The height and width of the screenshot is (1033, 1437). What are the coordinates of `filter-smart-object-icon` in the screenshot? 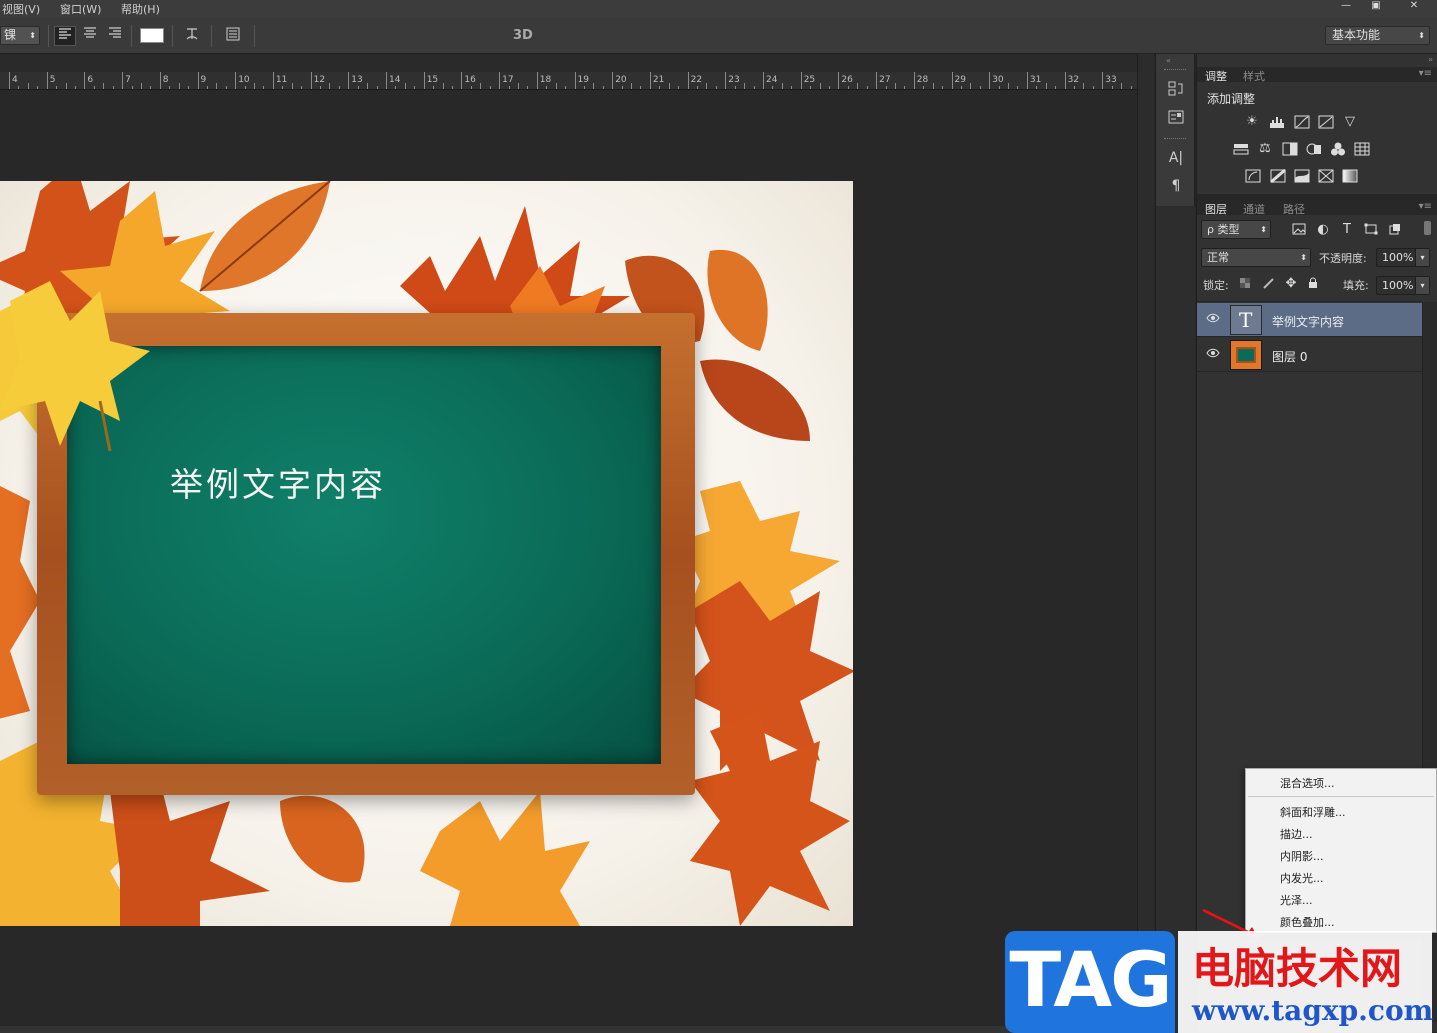 It's located at (1395, 230).